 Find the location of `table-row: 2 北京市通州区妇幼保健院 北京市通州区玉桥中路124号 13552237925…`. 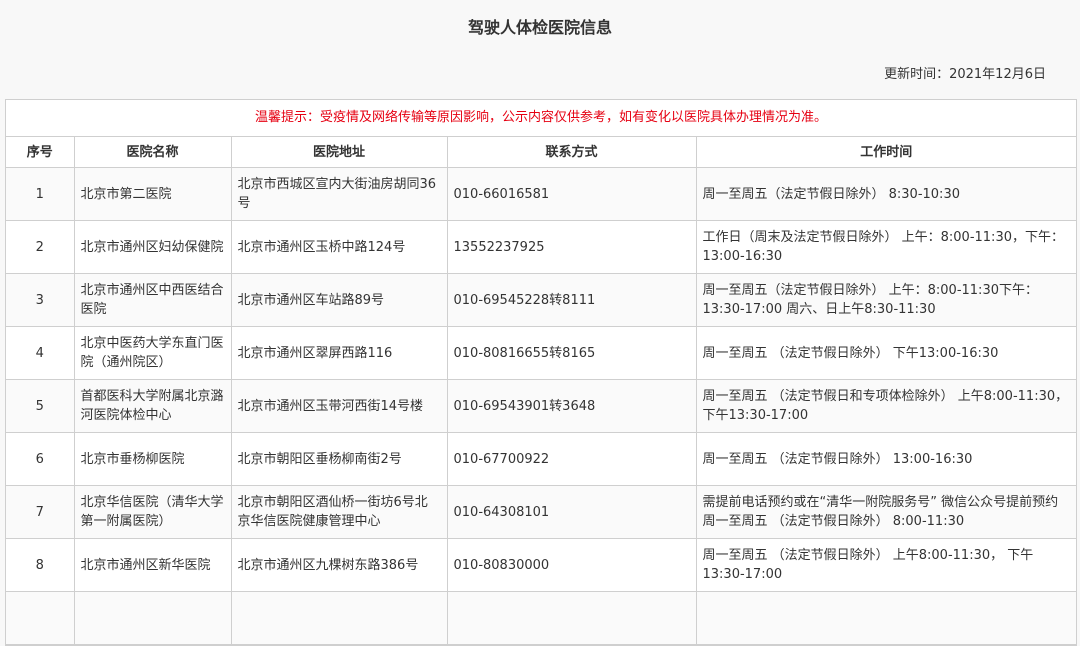

table-row: 2 北京市通州区妇幼保健院 北京市通州区玉桥中路124号 13552237925… is located at coordinates (541, 247).